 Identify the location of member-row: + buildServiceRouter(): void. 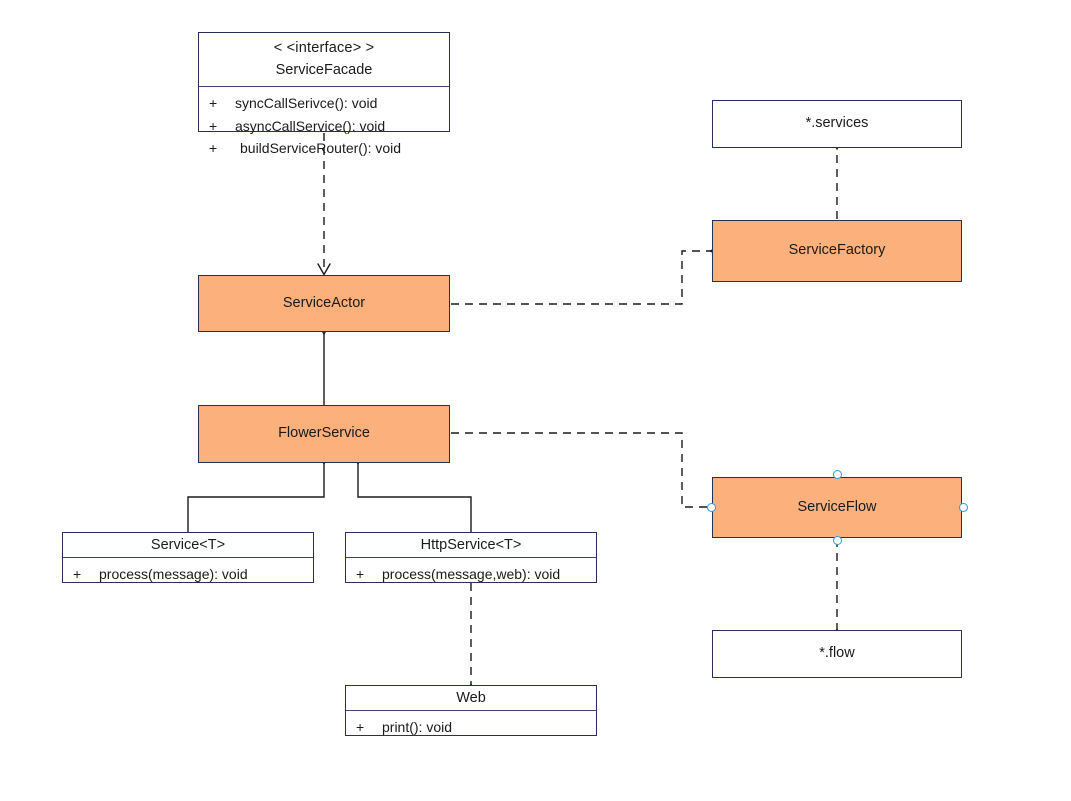
(329, 148).